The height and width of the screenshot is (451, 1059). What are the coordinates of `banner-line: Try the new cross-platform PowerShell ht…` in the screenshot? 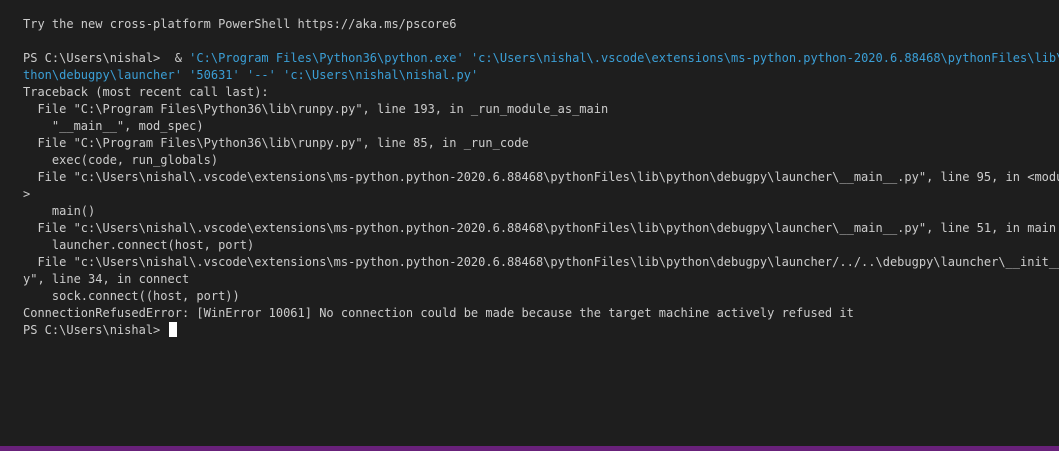 It's located at (240, 24).